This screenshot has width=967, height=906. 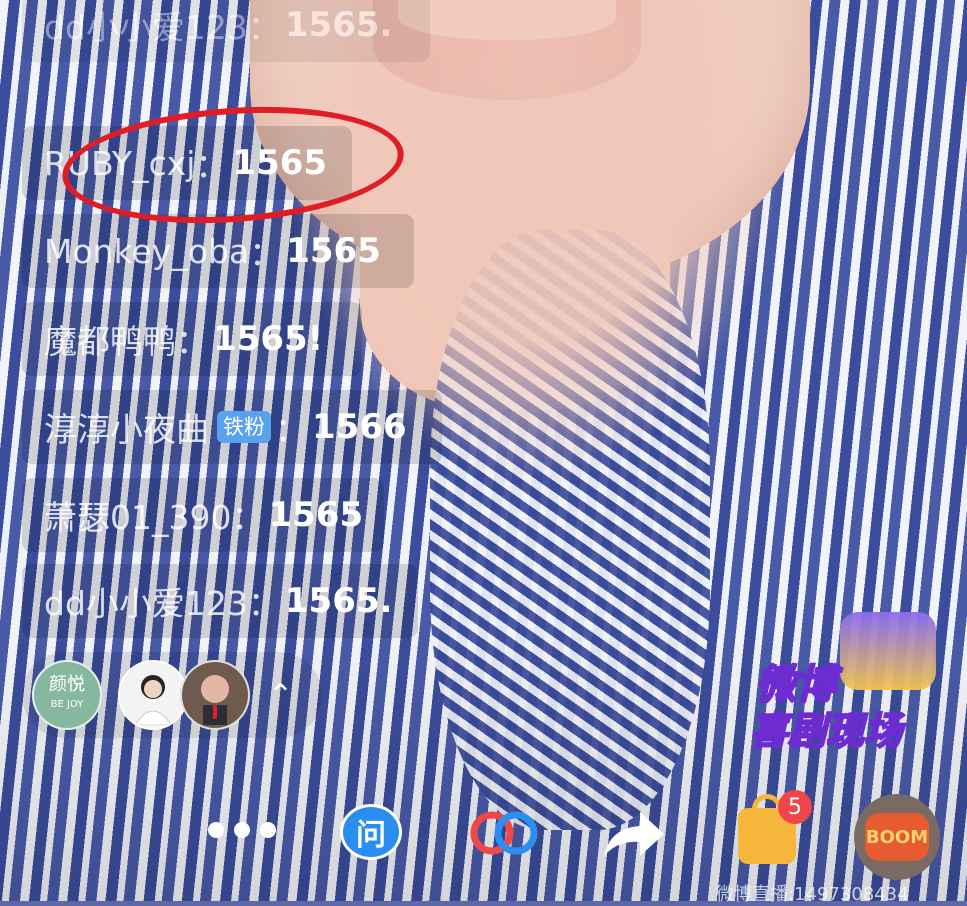 What do you see at coordinates (504, 833) in the screenshot?
I see `link-icon` at bounding box center [504, 833].